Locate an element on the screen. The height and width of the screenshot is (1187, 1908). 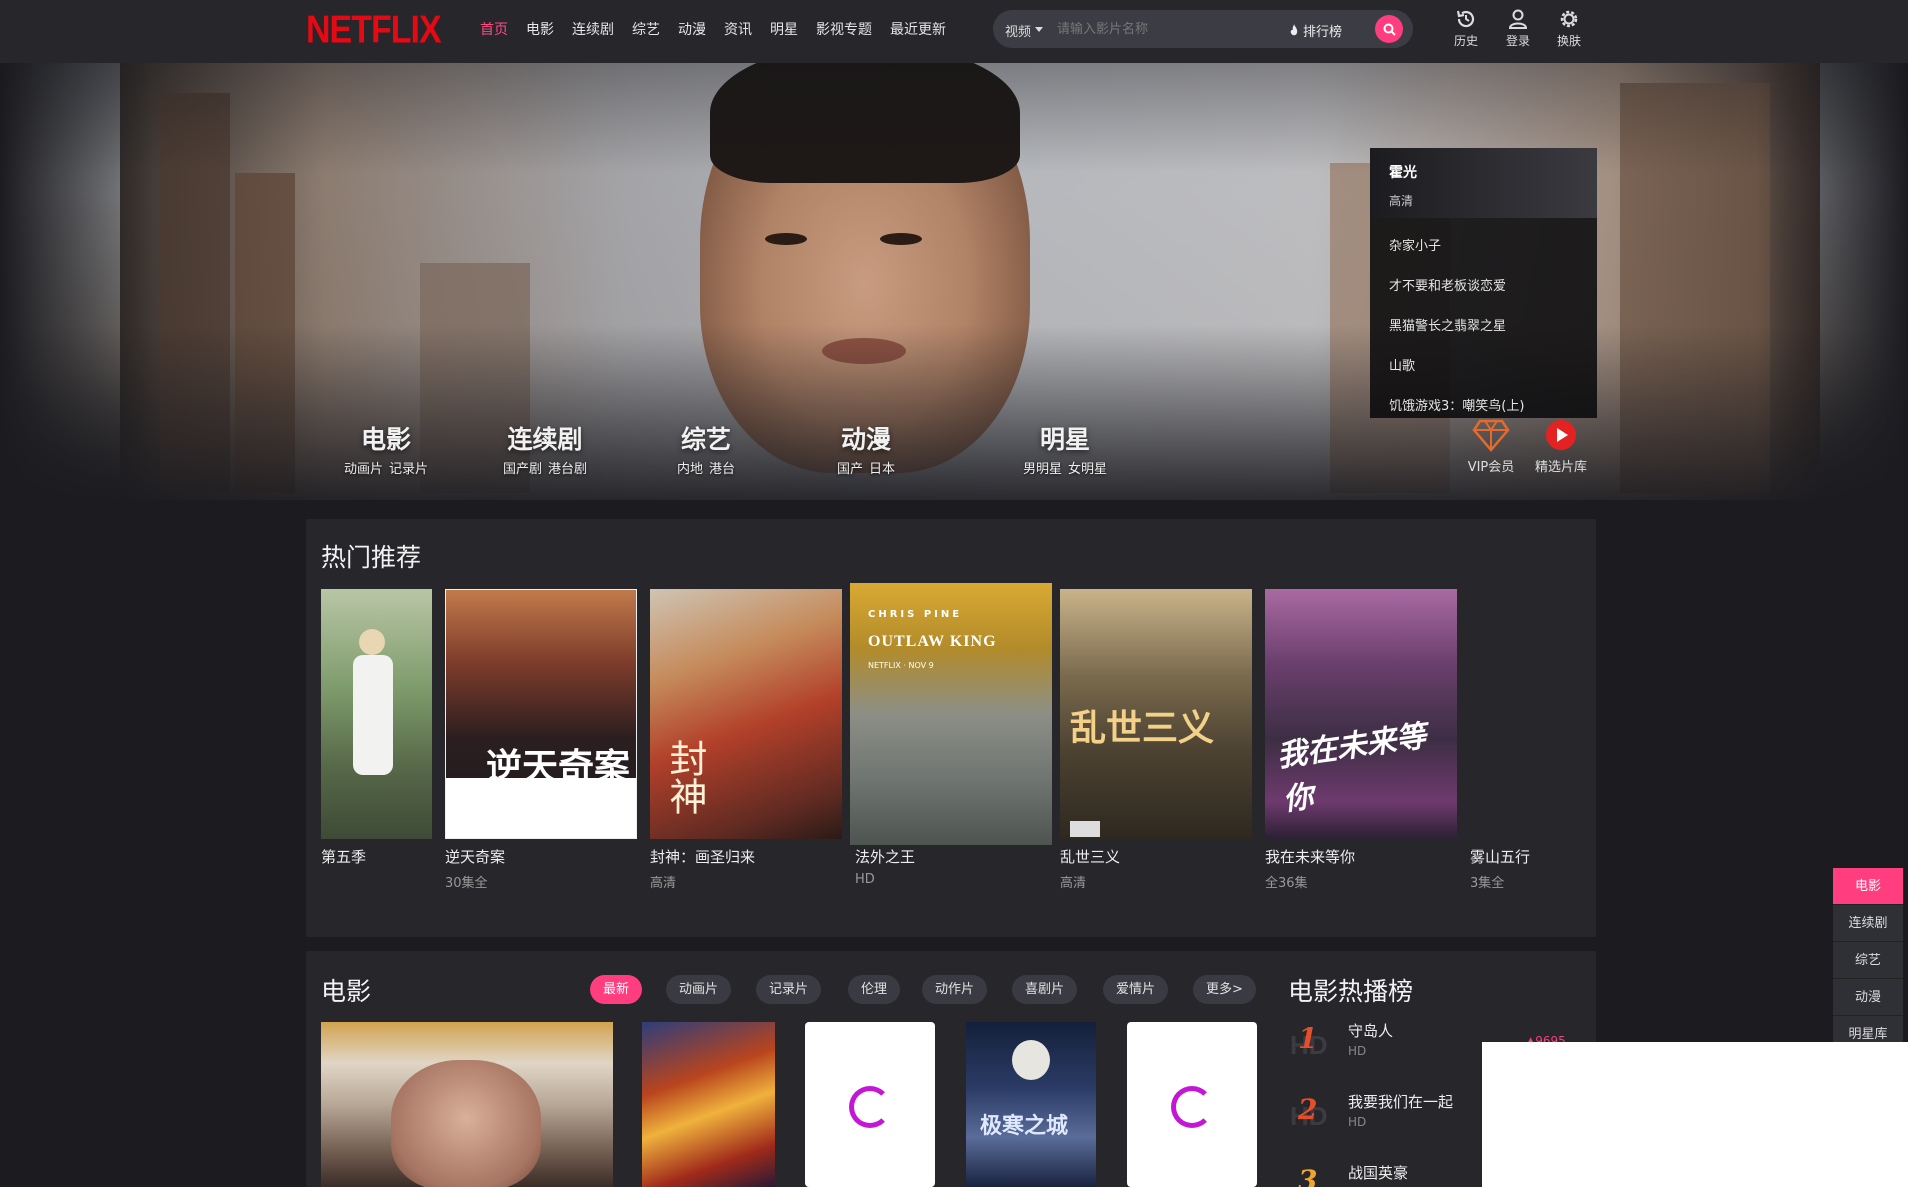
float-nav-movies: 电影 is located at coordinates (1868, 886).